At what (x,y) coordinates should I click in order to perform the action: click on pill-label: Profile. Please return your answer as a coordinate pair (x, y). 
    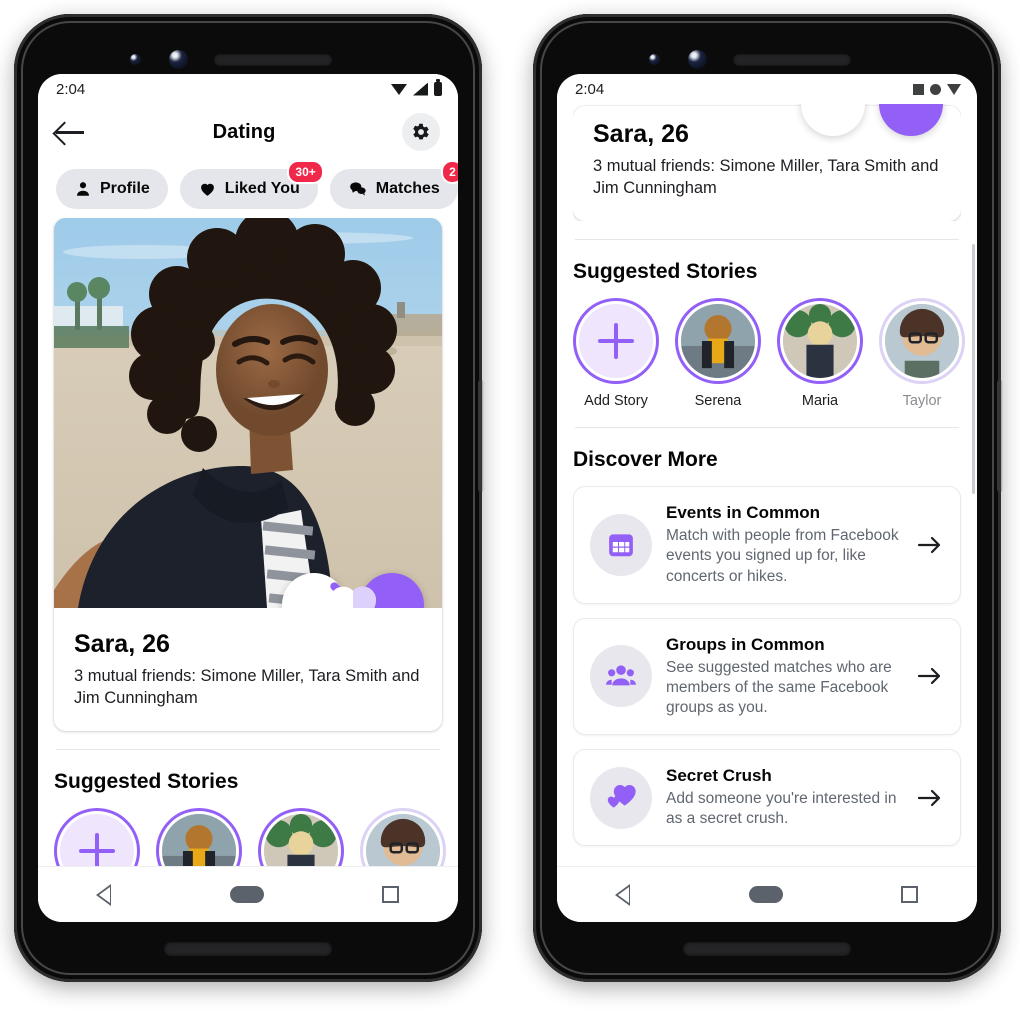
    Looking at the image, I should click on (125, 188).